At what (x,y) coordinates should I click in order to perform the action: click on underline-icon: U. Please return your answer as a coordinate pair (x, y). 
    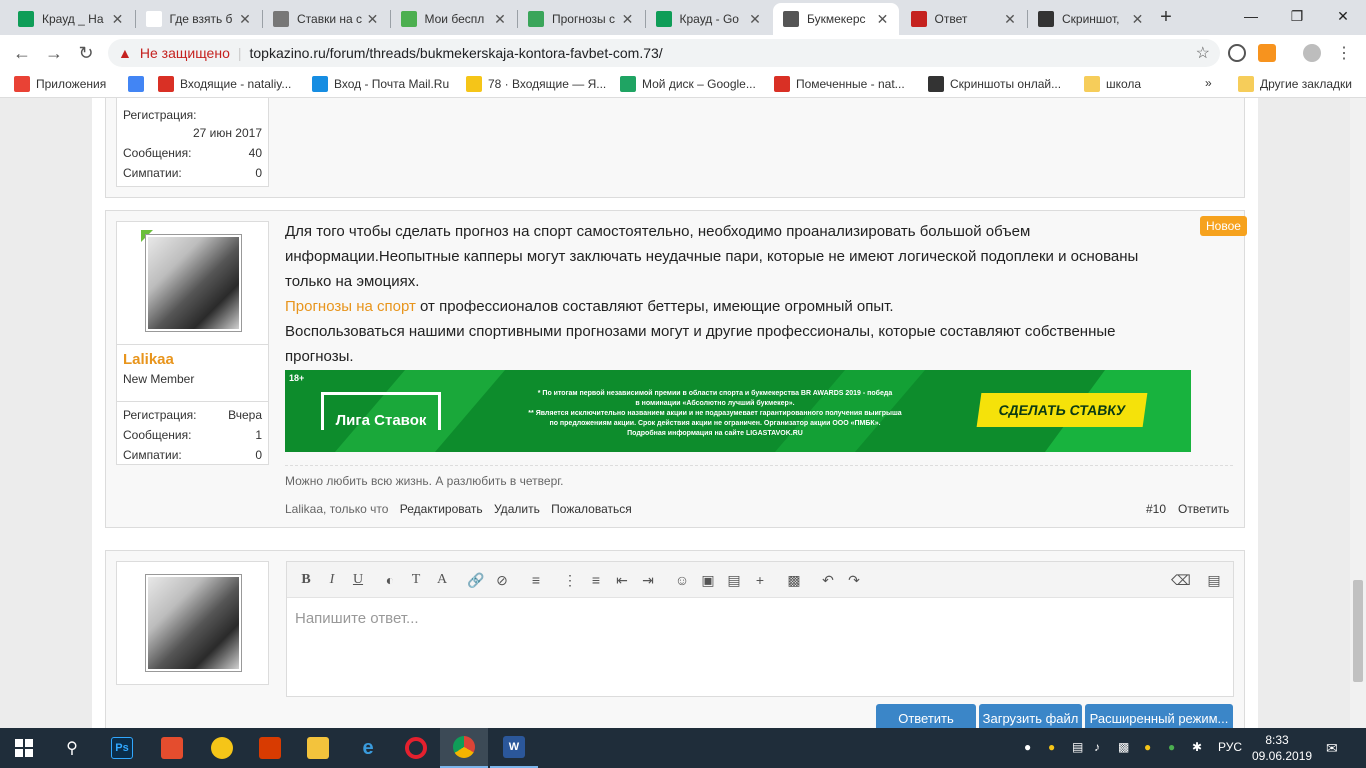
    Looking at the image, I should click on (358, 580).